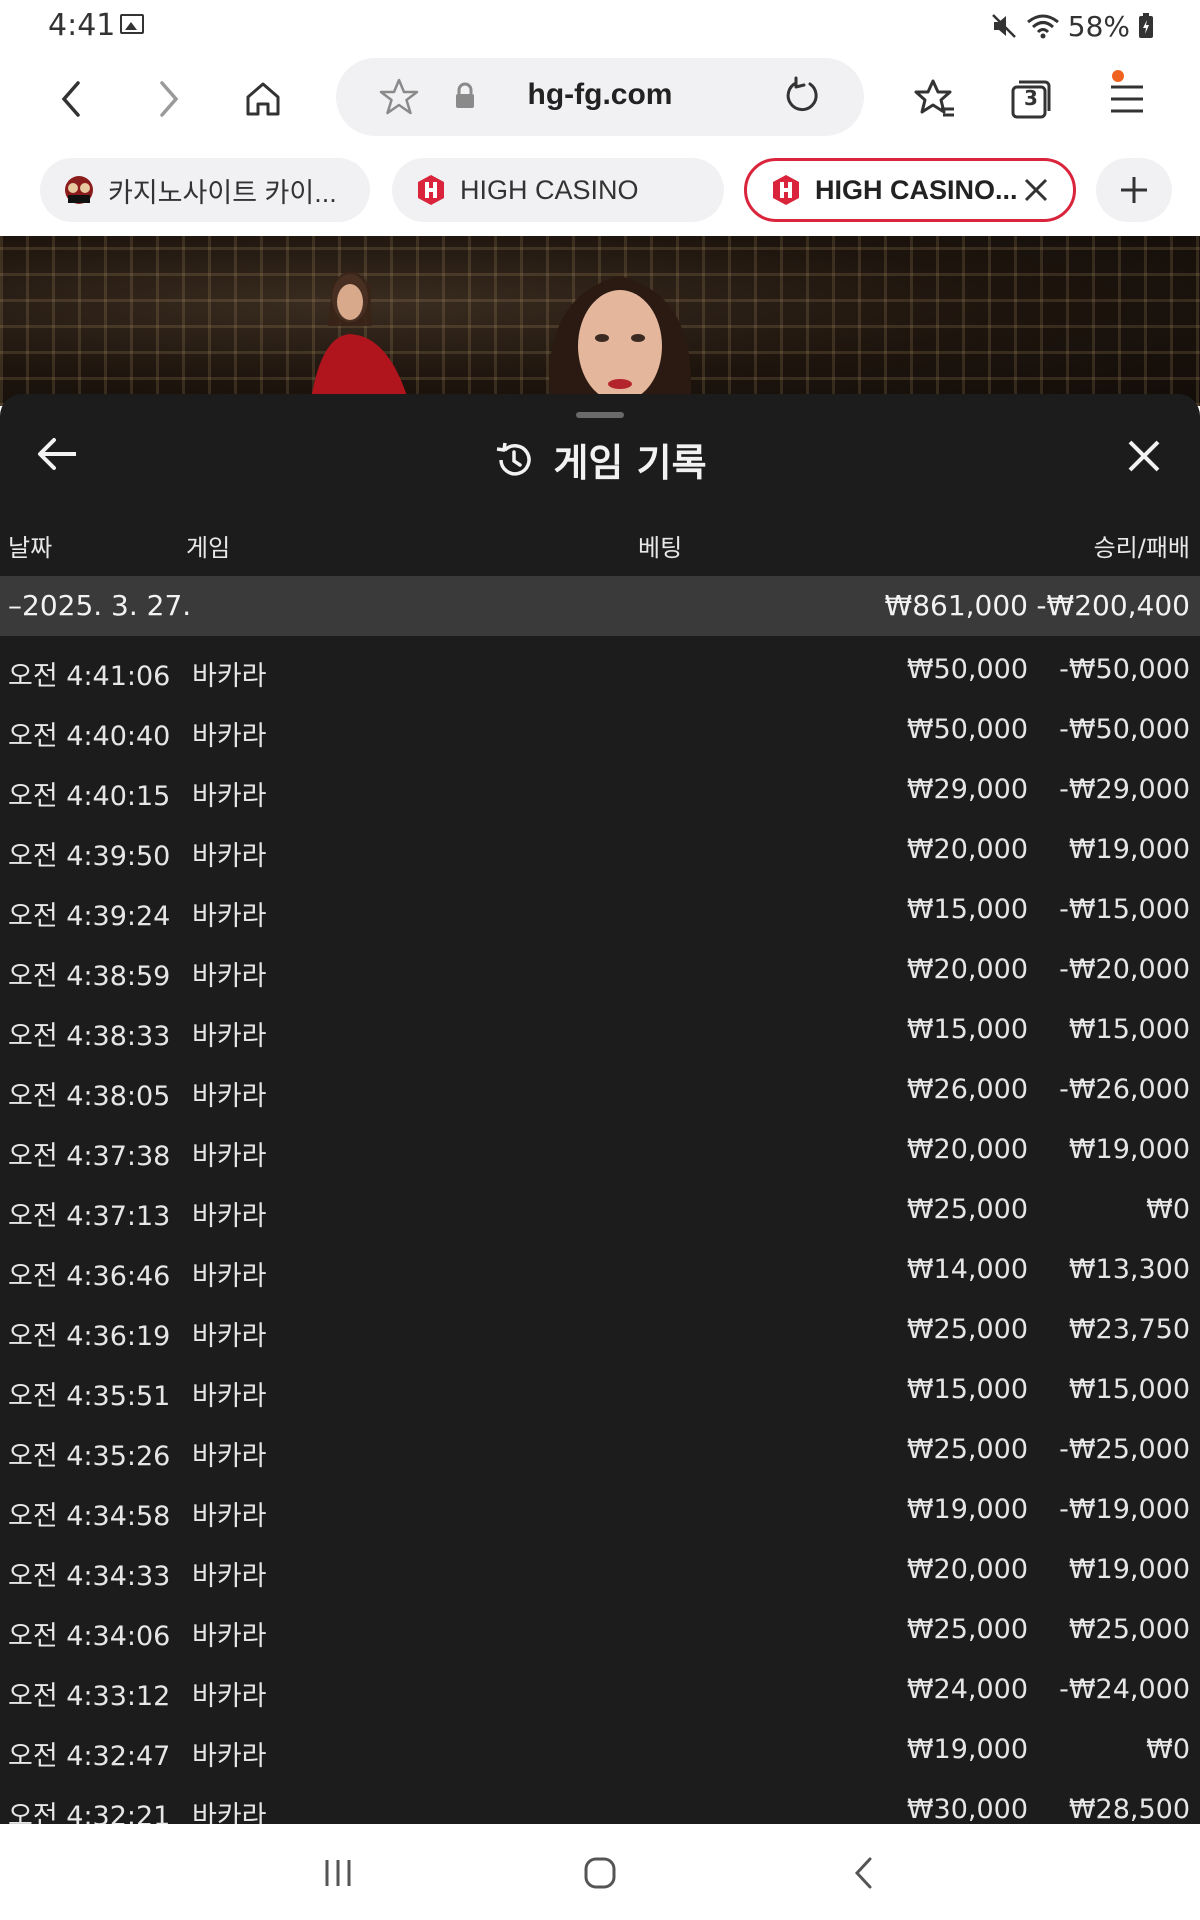 The image size is (1200, 1920). I want to click on row-time: 오전 4:40:40, so click(89, 736).